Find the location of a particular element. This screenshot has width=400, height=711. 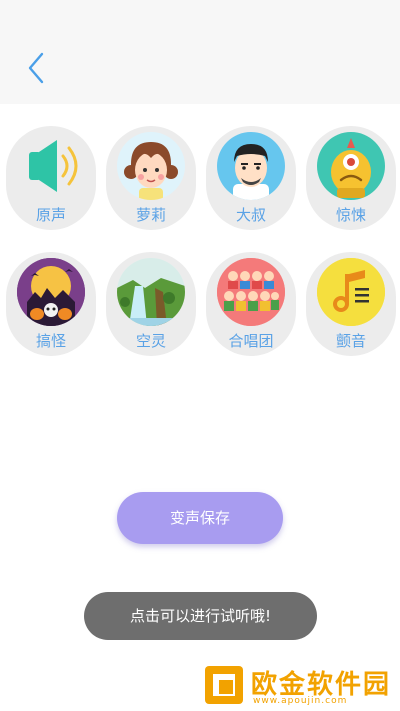

effect-label: 合唱团 is located at coordinates (251, 341).